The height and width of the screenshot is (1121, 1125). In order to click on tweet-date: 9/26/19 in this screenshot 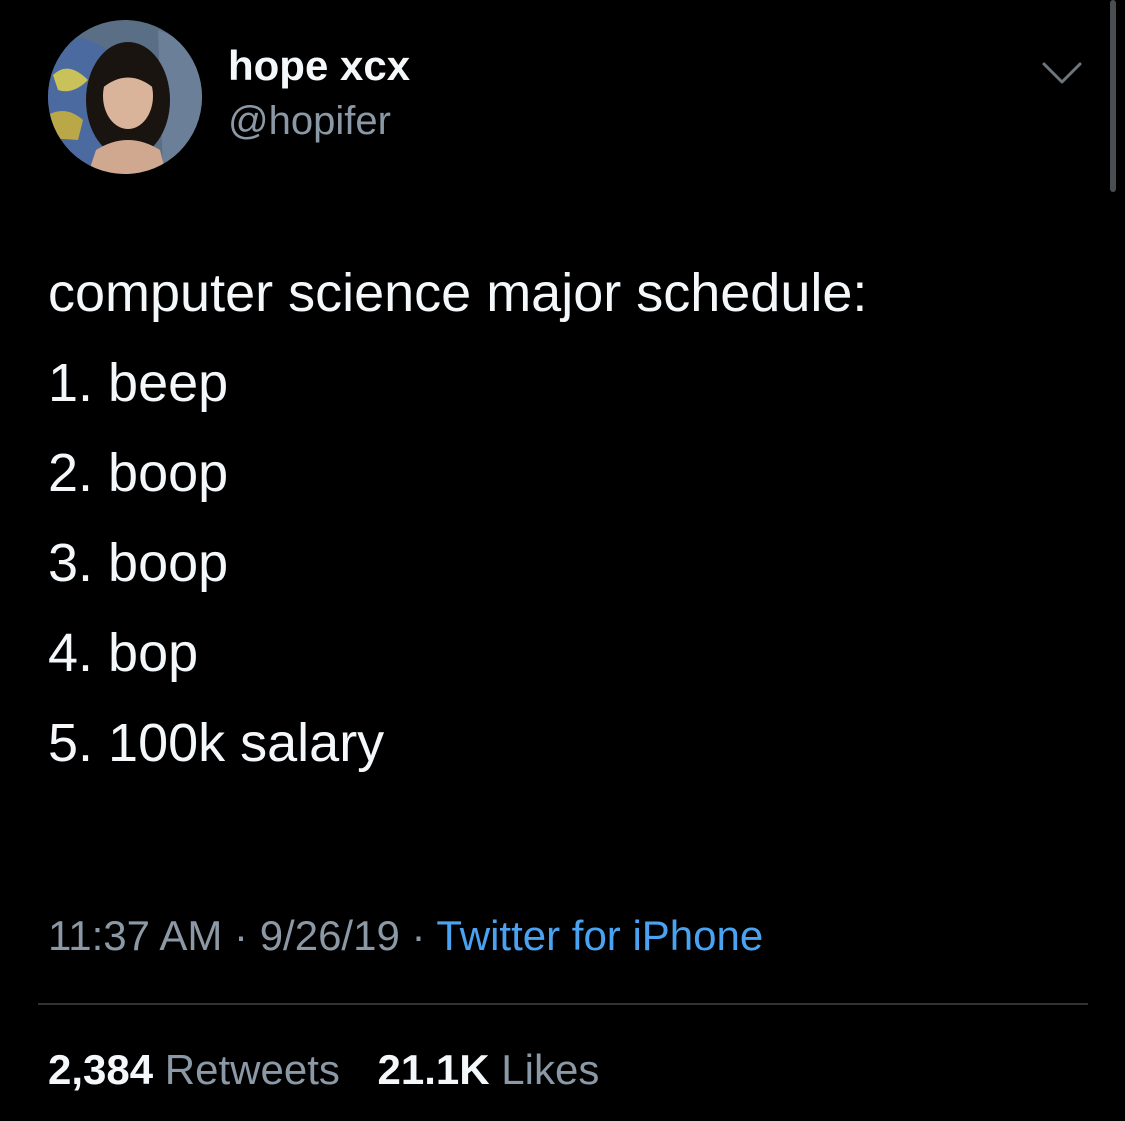, I will do `click(329, 935)`.